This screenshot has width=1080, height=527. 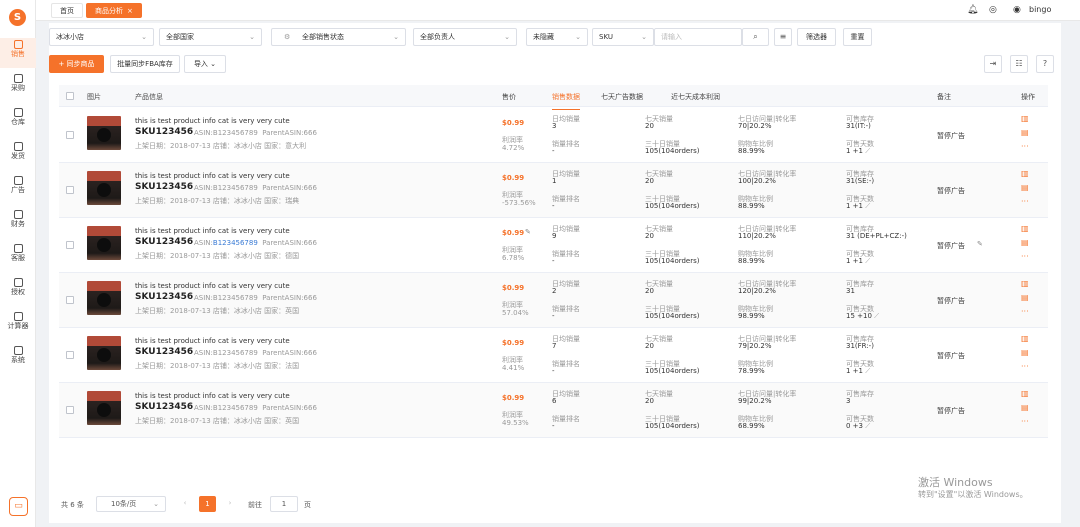 I want to click on username: bingo, so click(x=1040, y=9).